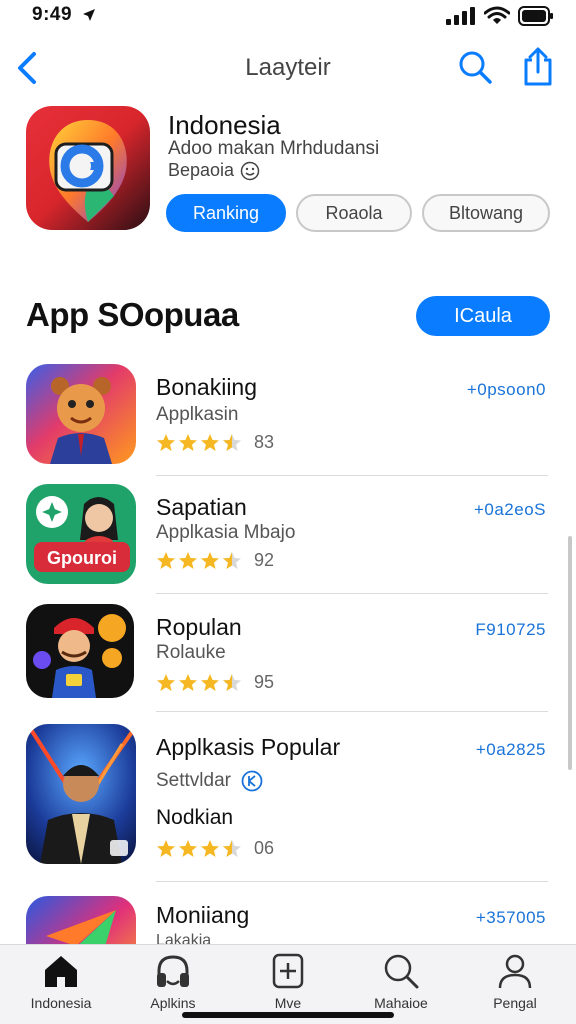 The width and height of the screenshot is (576, 1024). I want to click on app-code: +0a2eoS, so click(510, 510).